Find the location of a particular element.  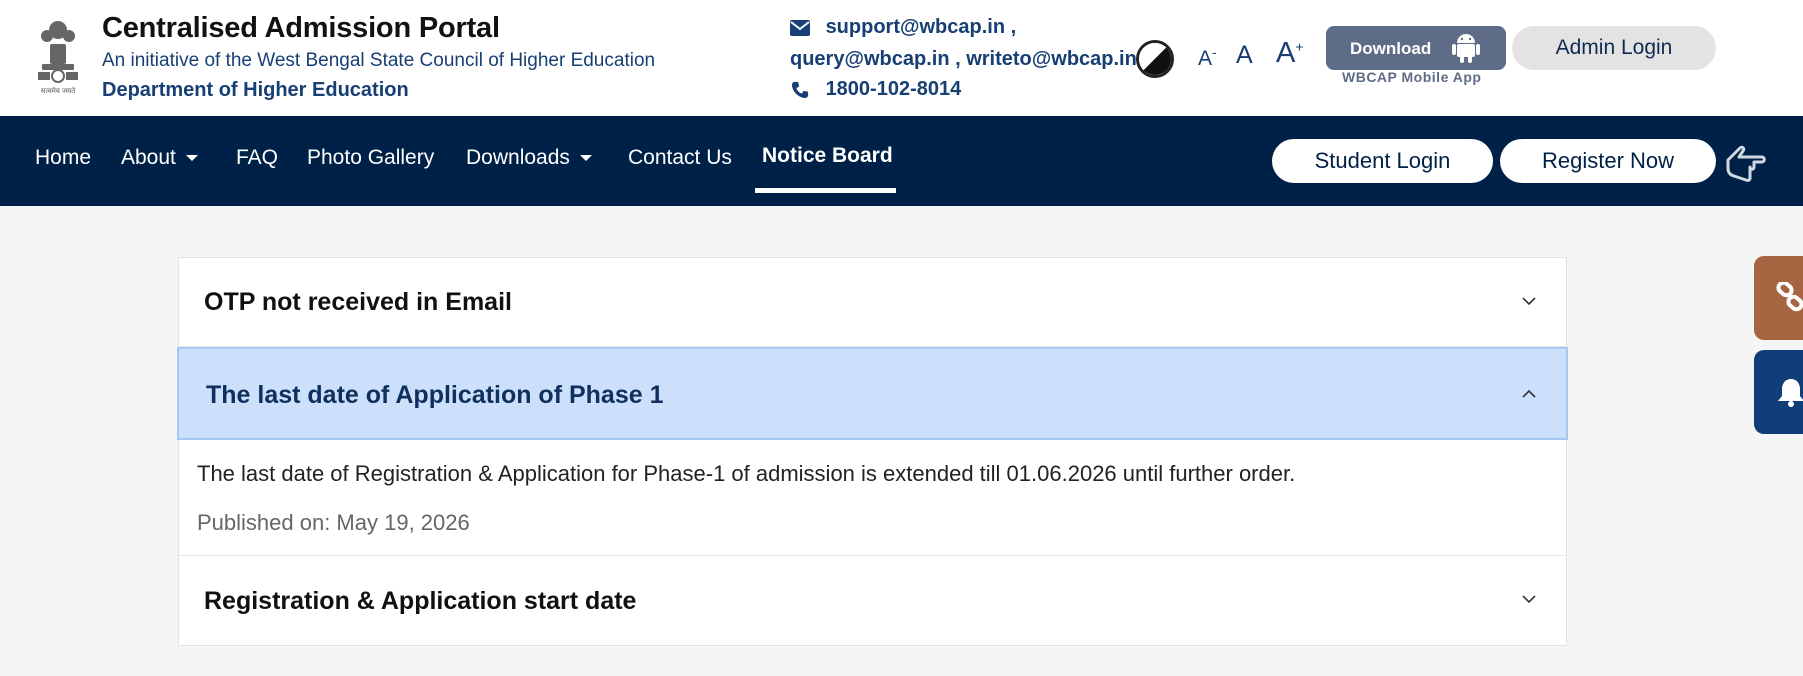

font-normal-button: A is located at coordinates (1244, 55).